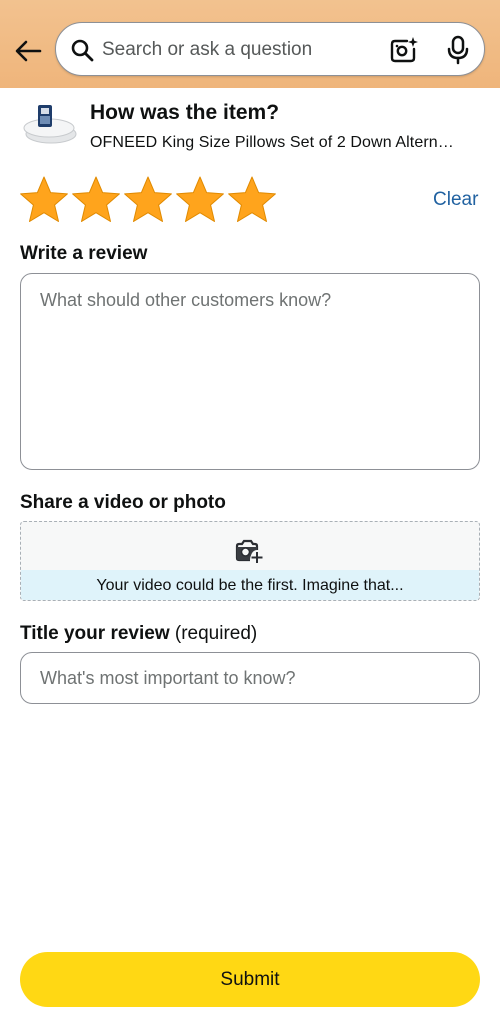 The height and width of the screenshot is (1023, 500). What do you see at coordinates (82, 50) in the screenshot?
I see `search-icon` at bounding box center [82, 50].